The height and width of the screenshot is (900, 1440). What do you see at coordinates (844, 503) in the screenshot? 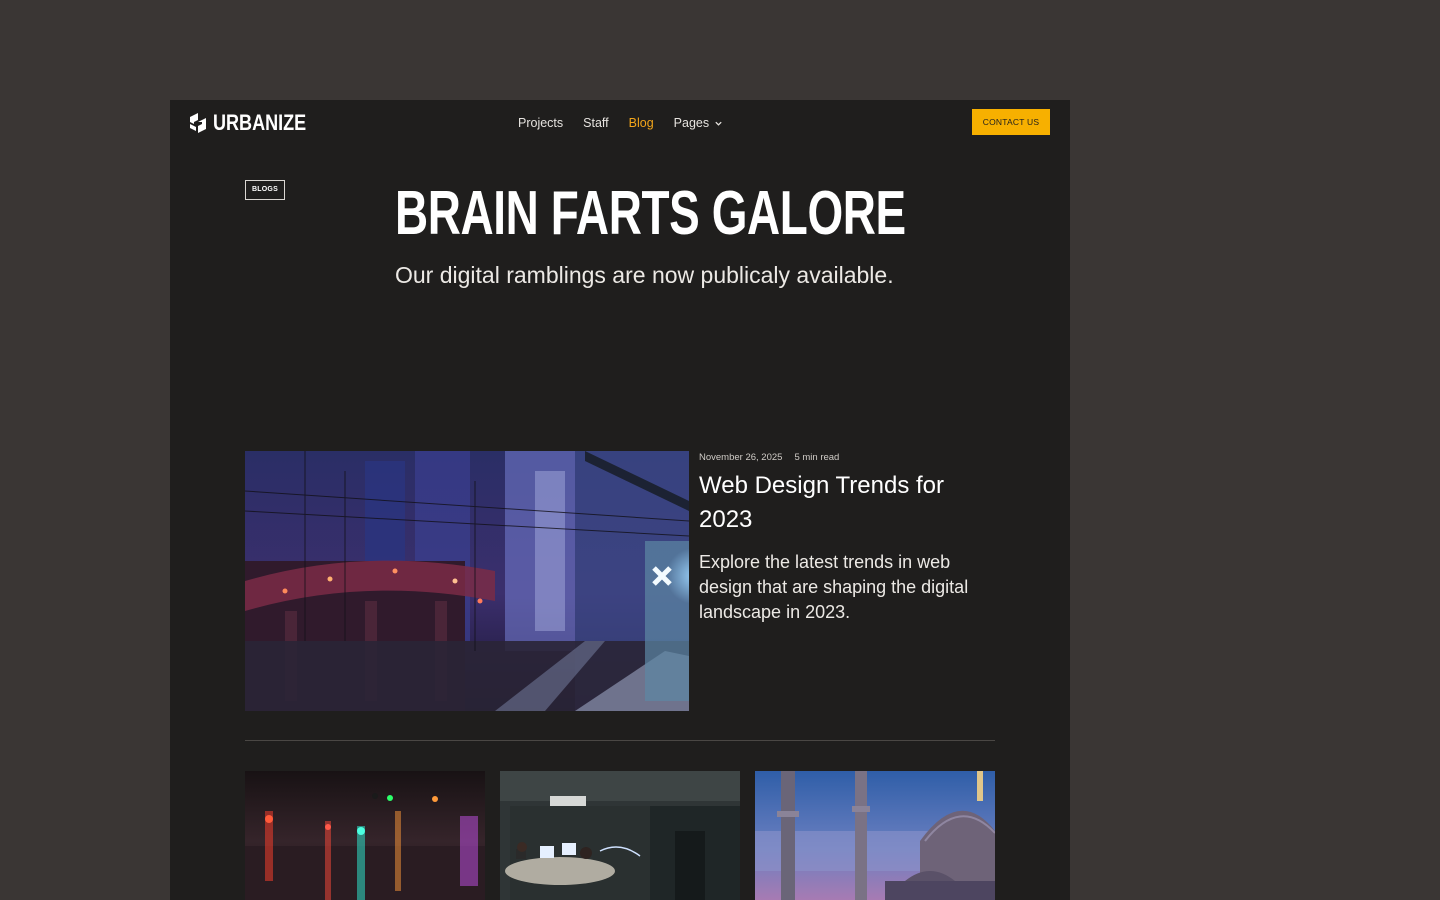
I see `featured-post-title: Web Design Trends for 2023` at bounding box center [844, 503].